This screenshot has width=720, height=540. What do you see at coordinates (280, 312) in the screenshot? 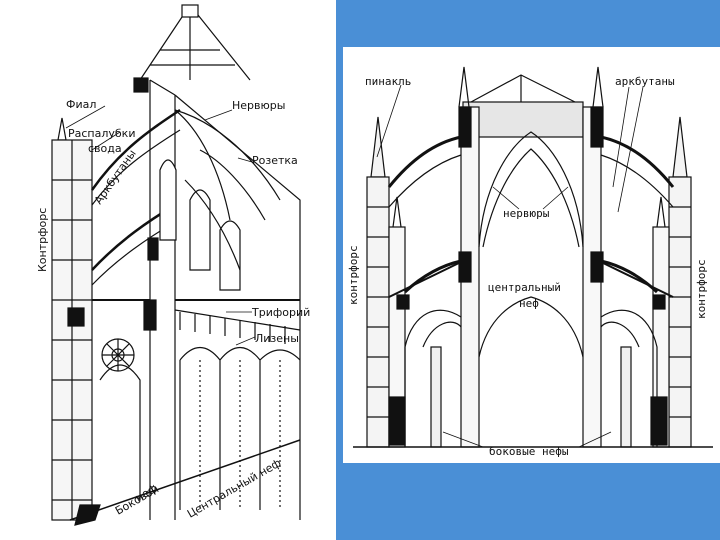
I see `label-triforiy: Трифорий` at bounding box center [280, 312].